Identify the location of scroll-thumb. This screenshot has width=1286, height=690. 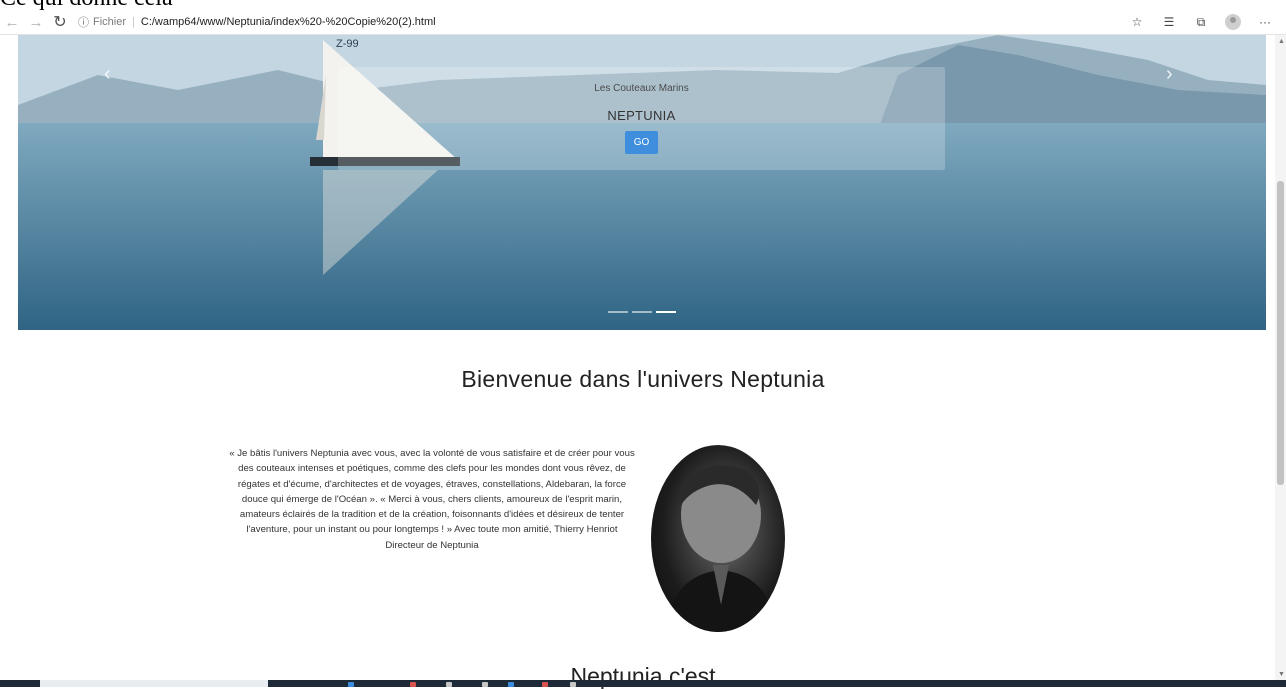
(1280, 333).